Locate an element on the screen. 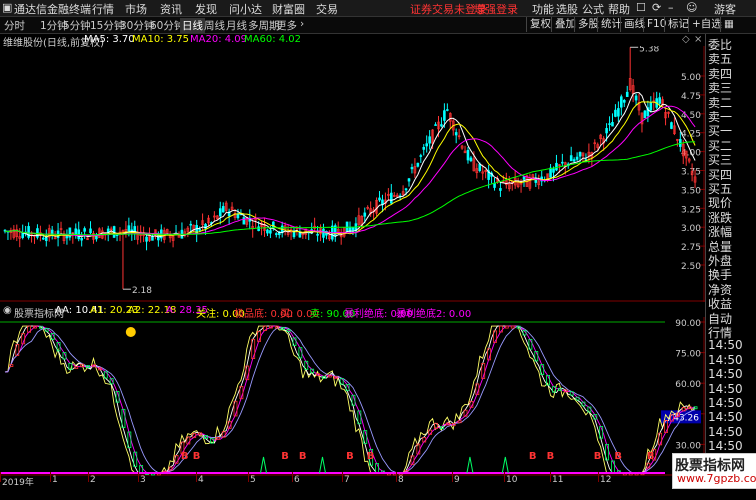  period-5min: 5分钟 is located at coordinates (77, 25).